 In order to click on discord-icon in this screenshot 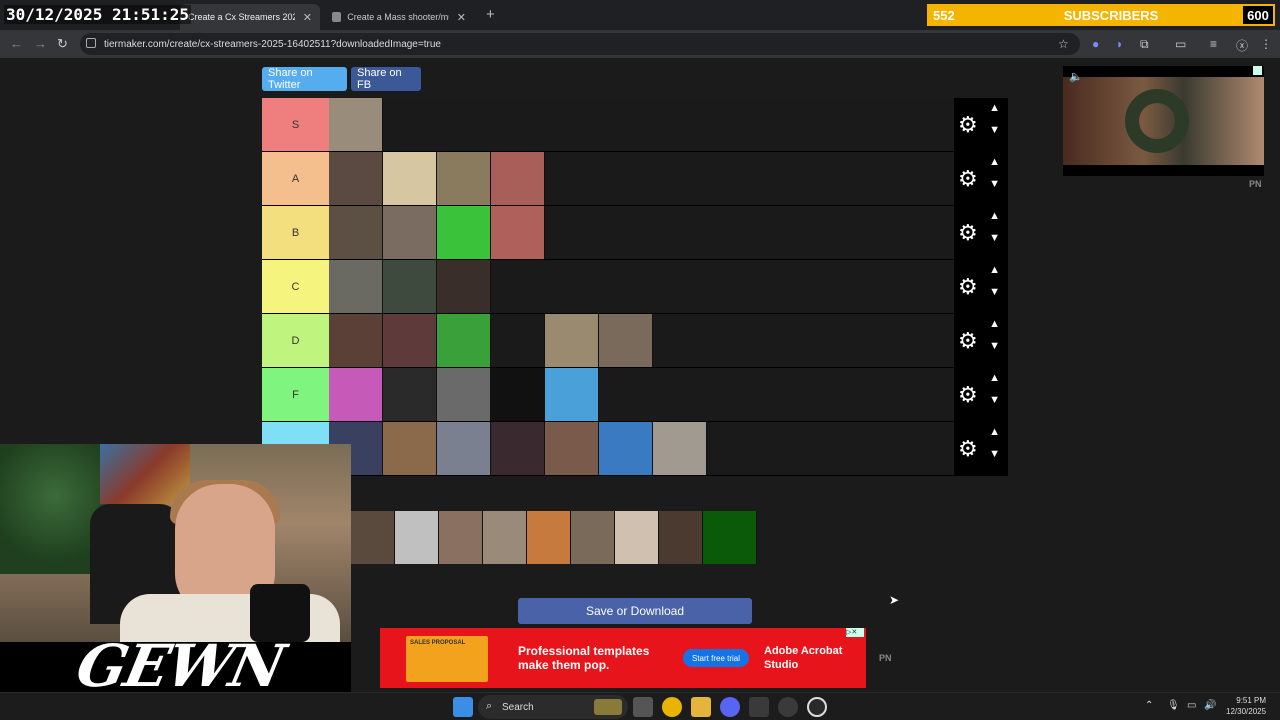, I will do `click(730, 707)`.